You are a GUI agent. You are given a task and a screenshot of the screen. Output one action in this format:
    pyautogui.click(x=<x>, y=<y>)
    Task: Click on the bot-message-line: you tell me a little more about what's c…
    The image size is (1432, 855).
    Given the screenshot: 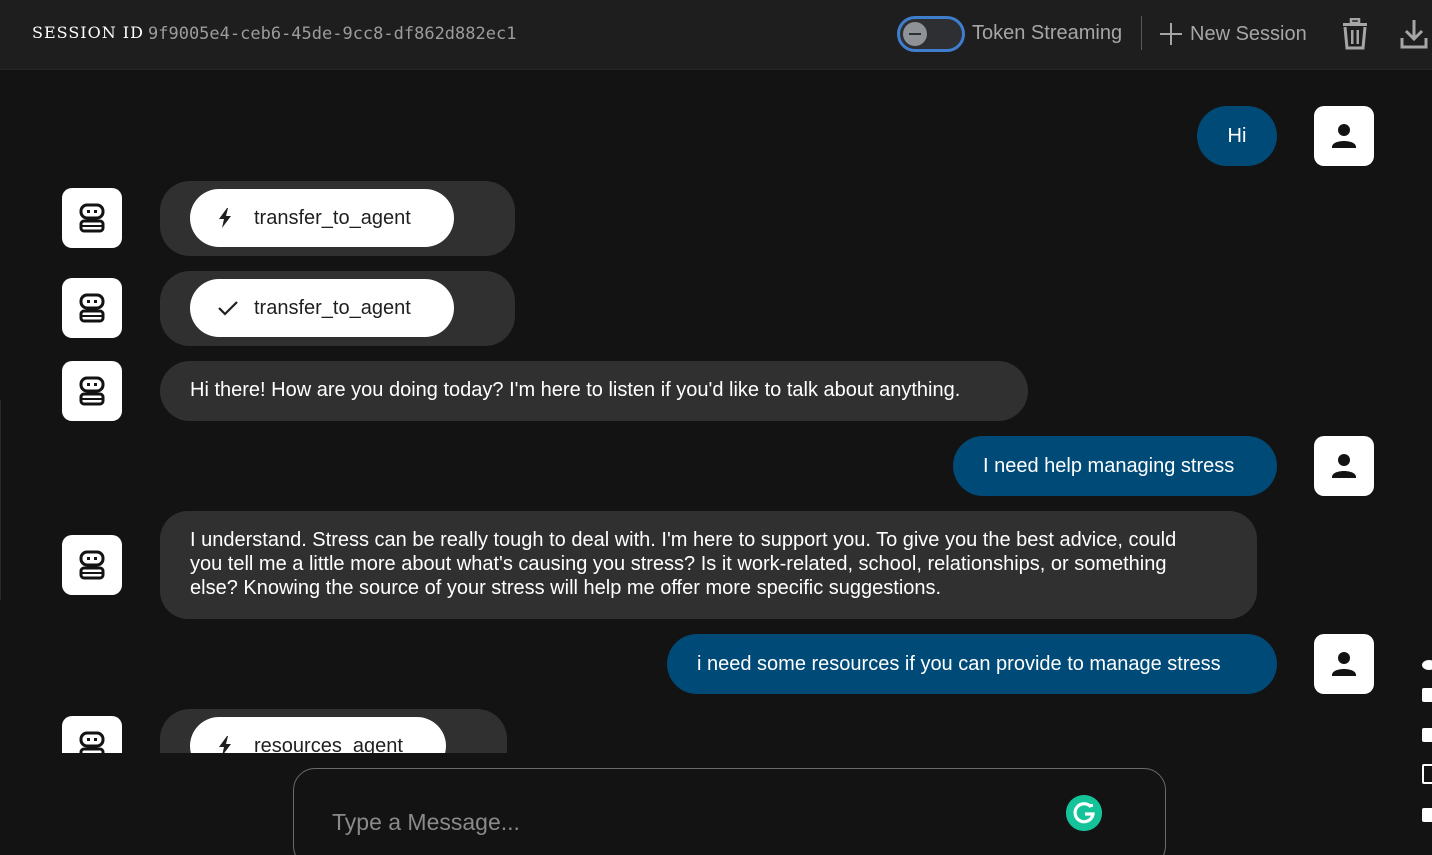 What is the action you would take?
    pyautogui.click(x=678, y=564)
    